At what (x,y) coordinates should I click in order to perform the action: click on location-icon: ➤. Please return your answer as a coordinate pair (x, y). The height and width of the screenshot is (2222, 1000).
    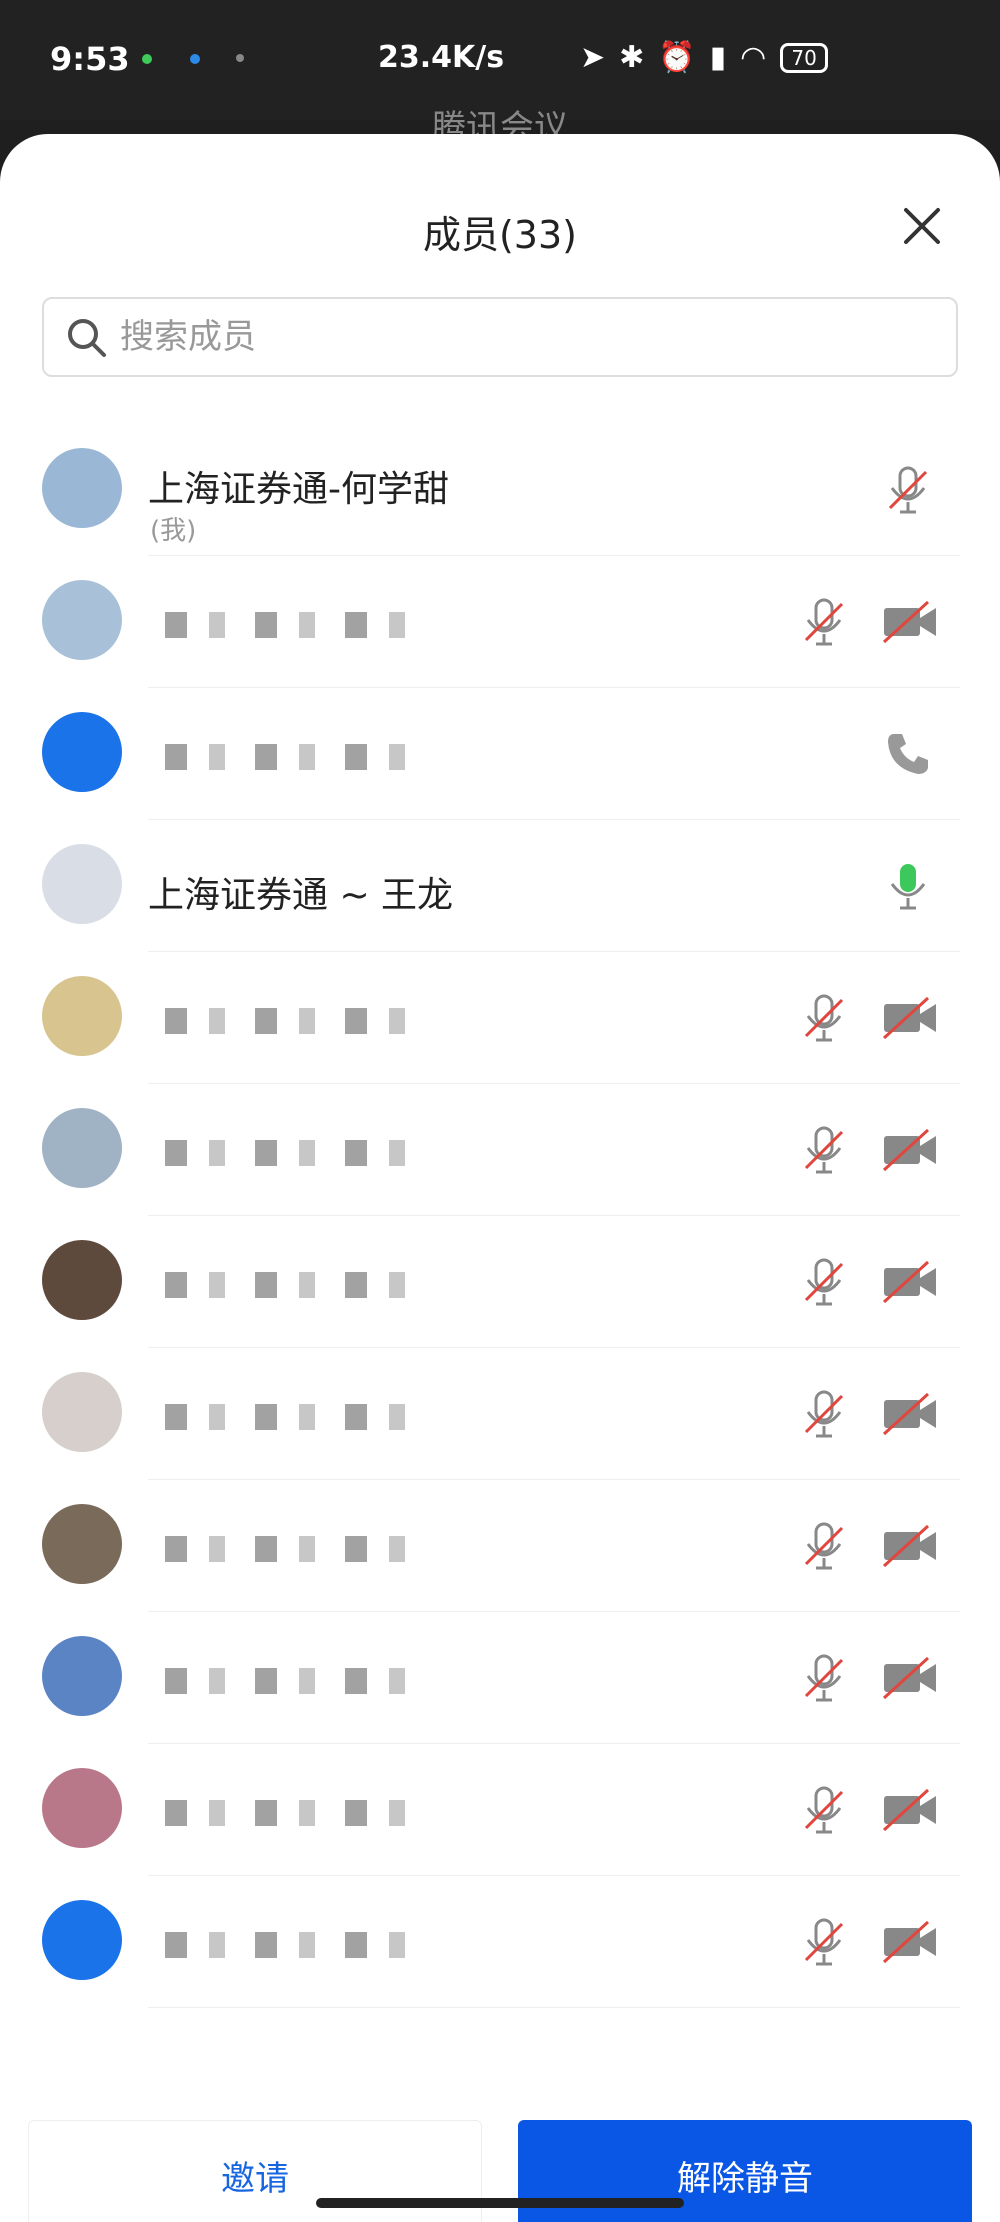
    Looking at the image, I should click on (593, 57).